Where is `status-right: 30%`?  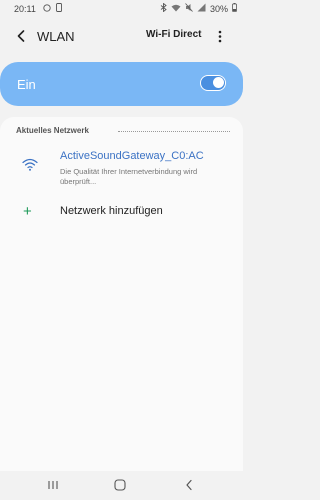 status-right: 30% is located at coordinates (198, 8).